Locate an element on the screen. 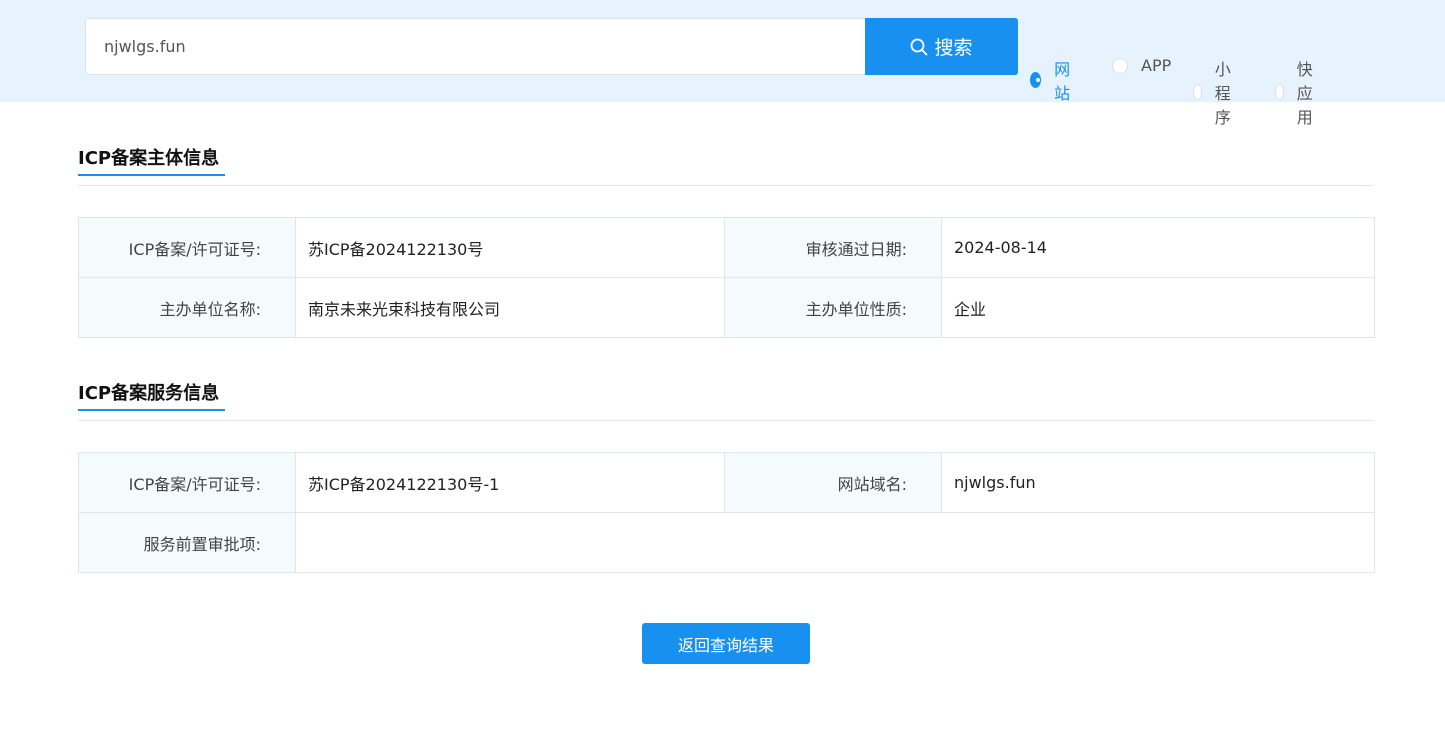 Image resolution: width=1445 pixels, height=736 pixels. radio-label: 快应用 is located at coordinates (1304, 93).